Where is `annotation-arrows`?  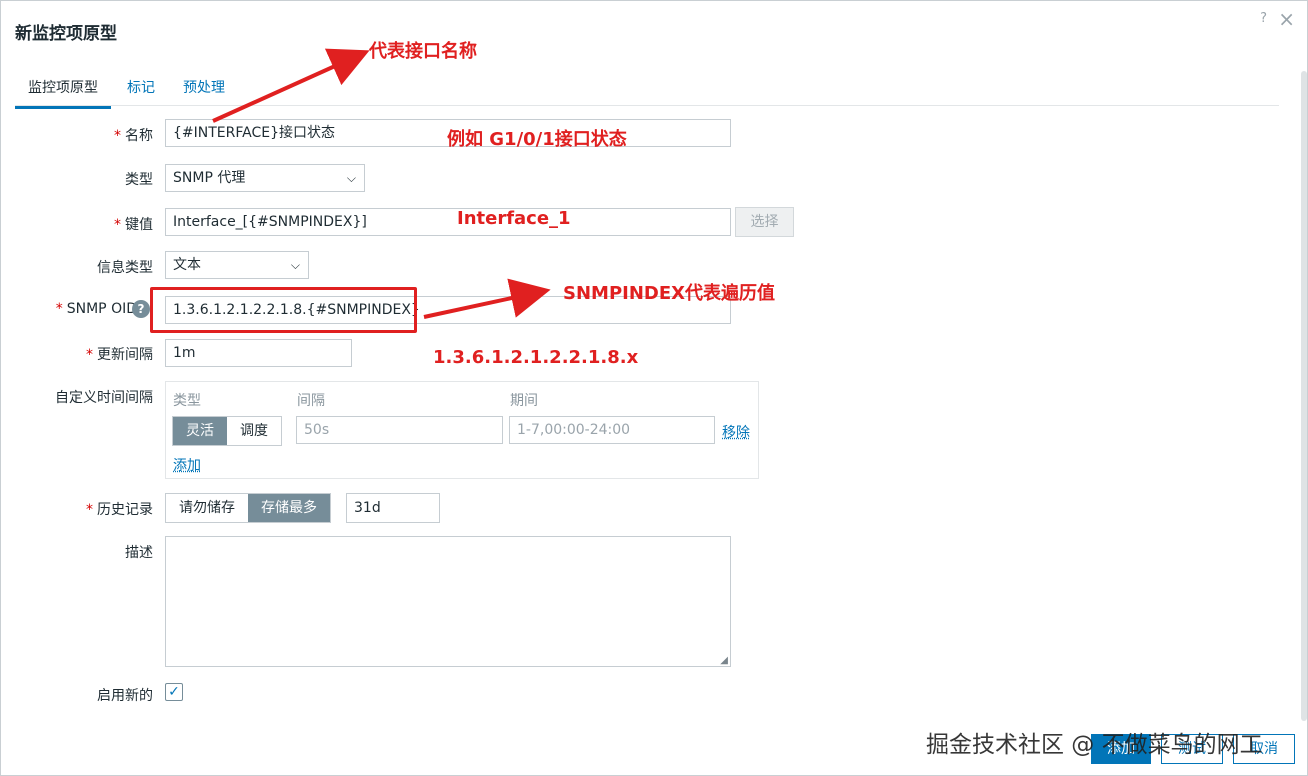 annotation-arrows is located at coordinates (381, 183).